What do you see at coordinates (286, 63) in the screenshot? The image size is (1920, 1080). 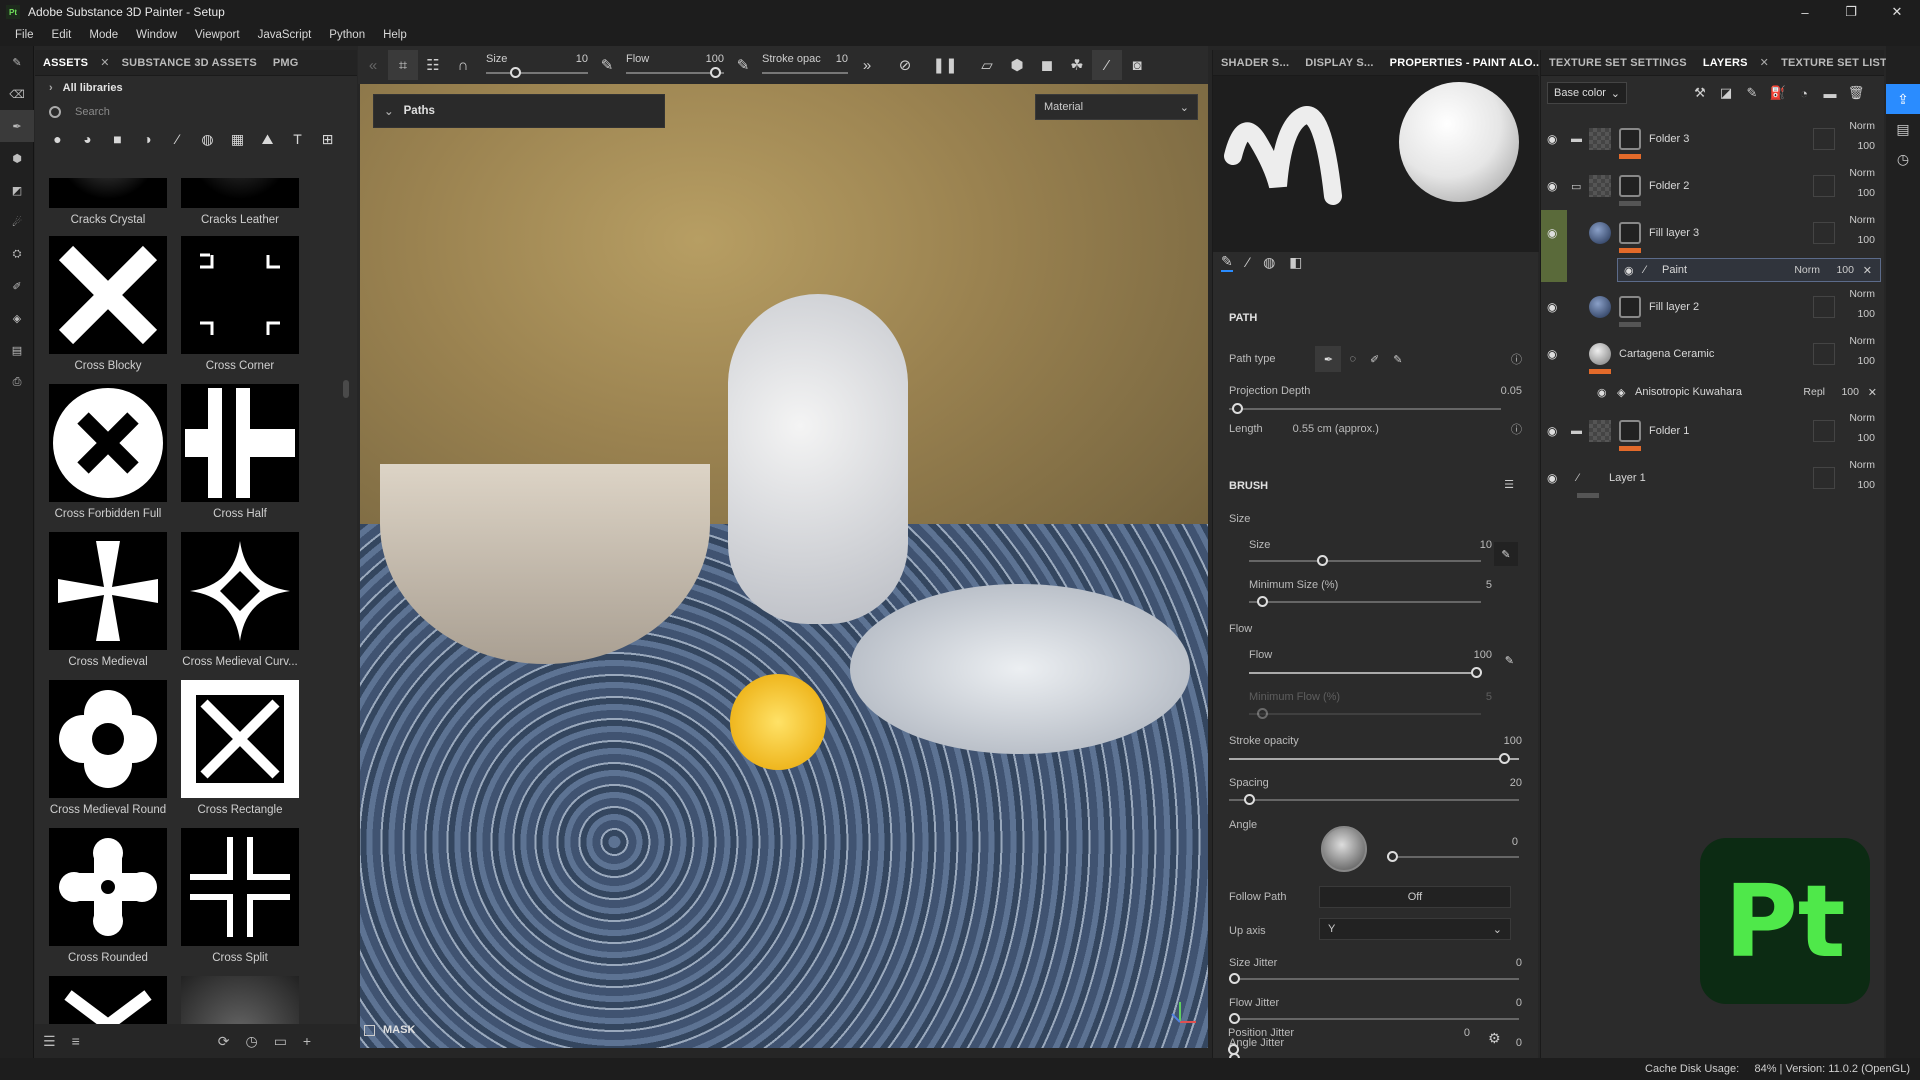 I see `tab-pmg: PMG` at bounding box center [286, 63].